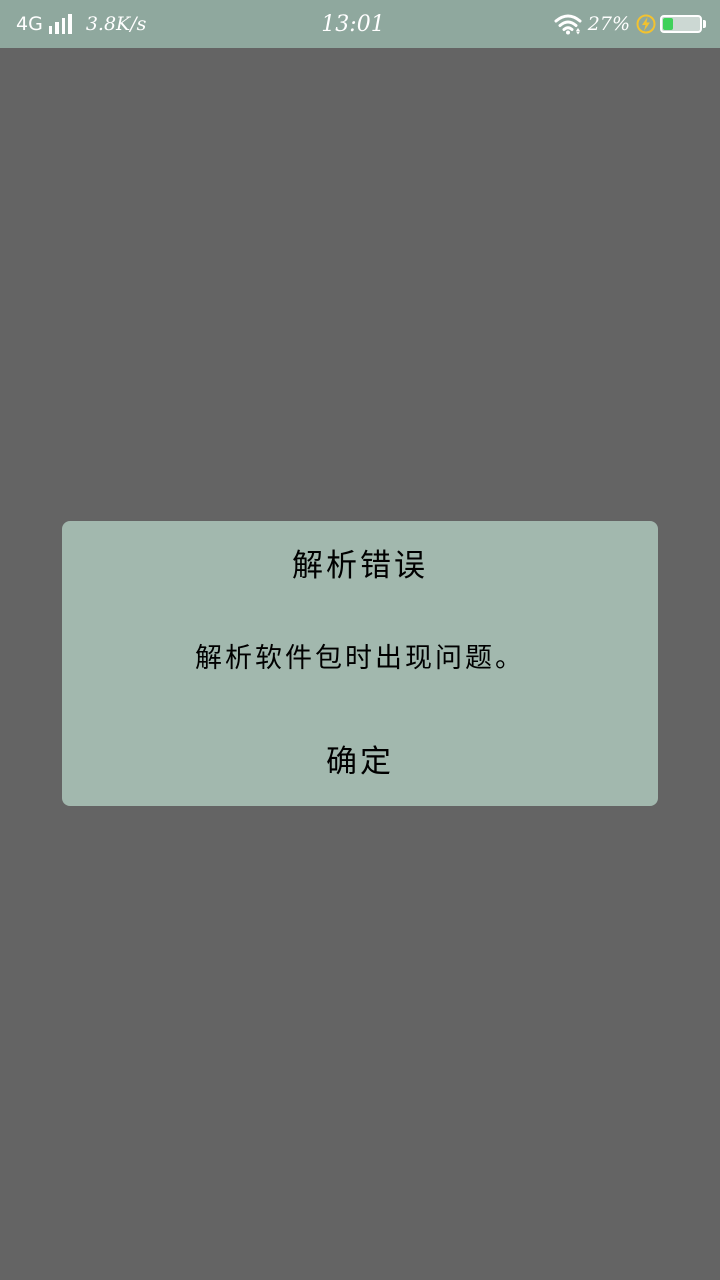 The width and height of the screenshot is (720, 1280). I want to click on wifi-icon, so click(568, 24).